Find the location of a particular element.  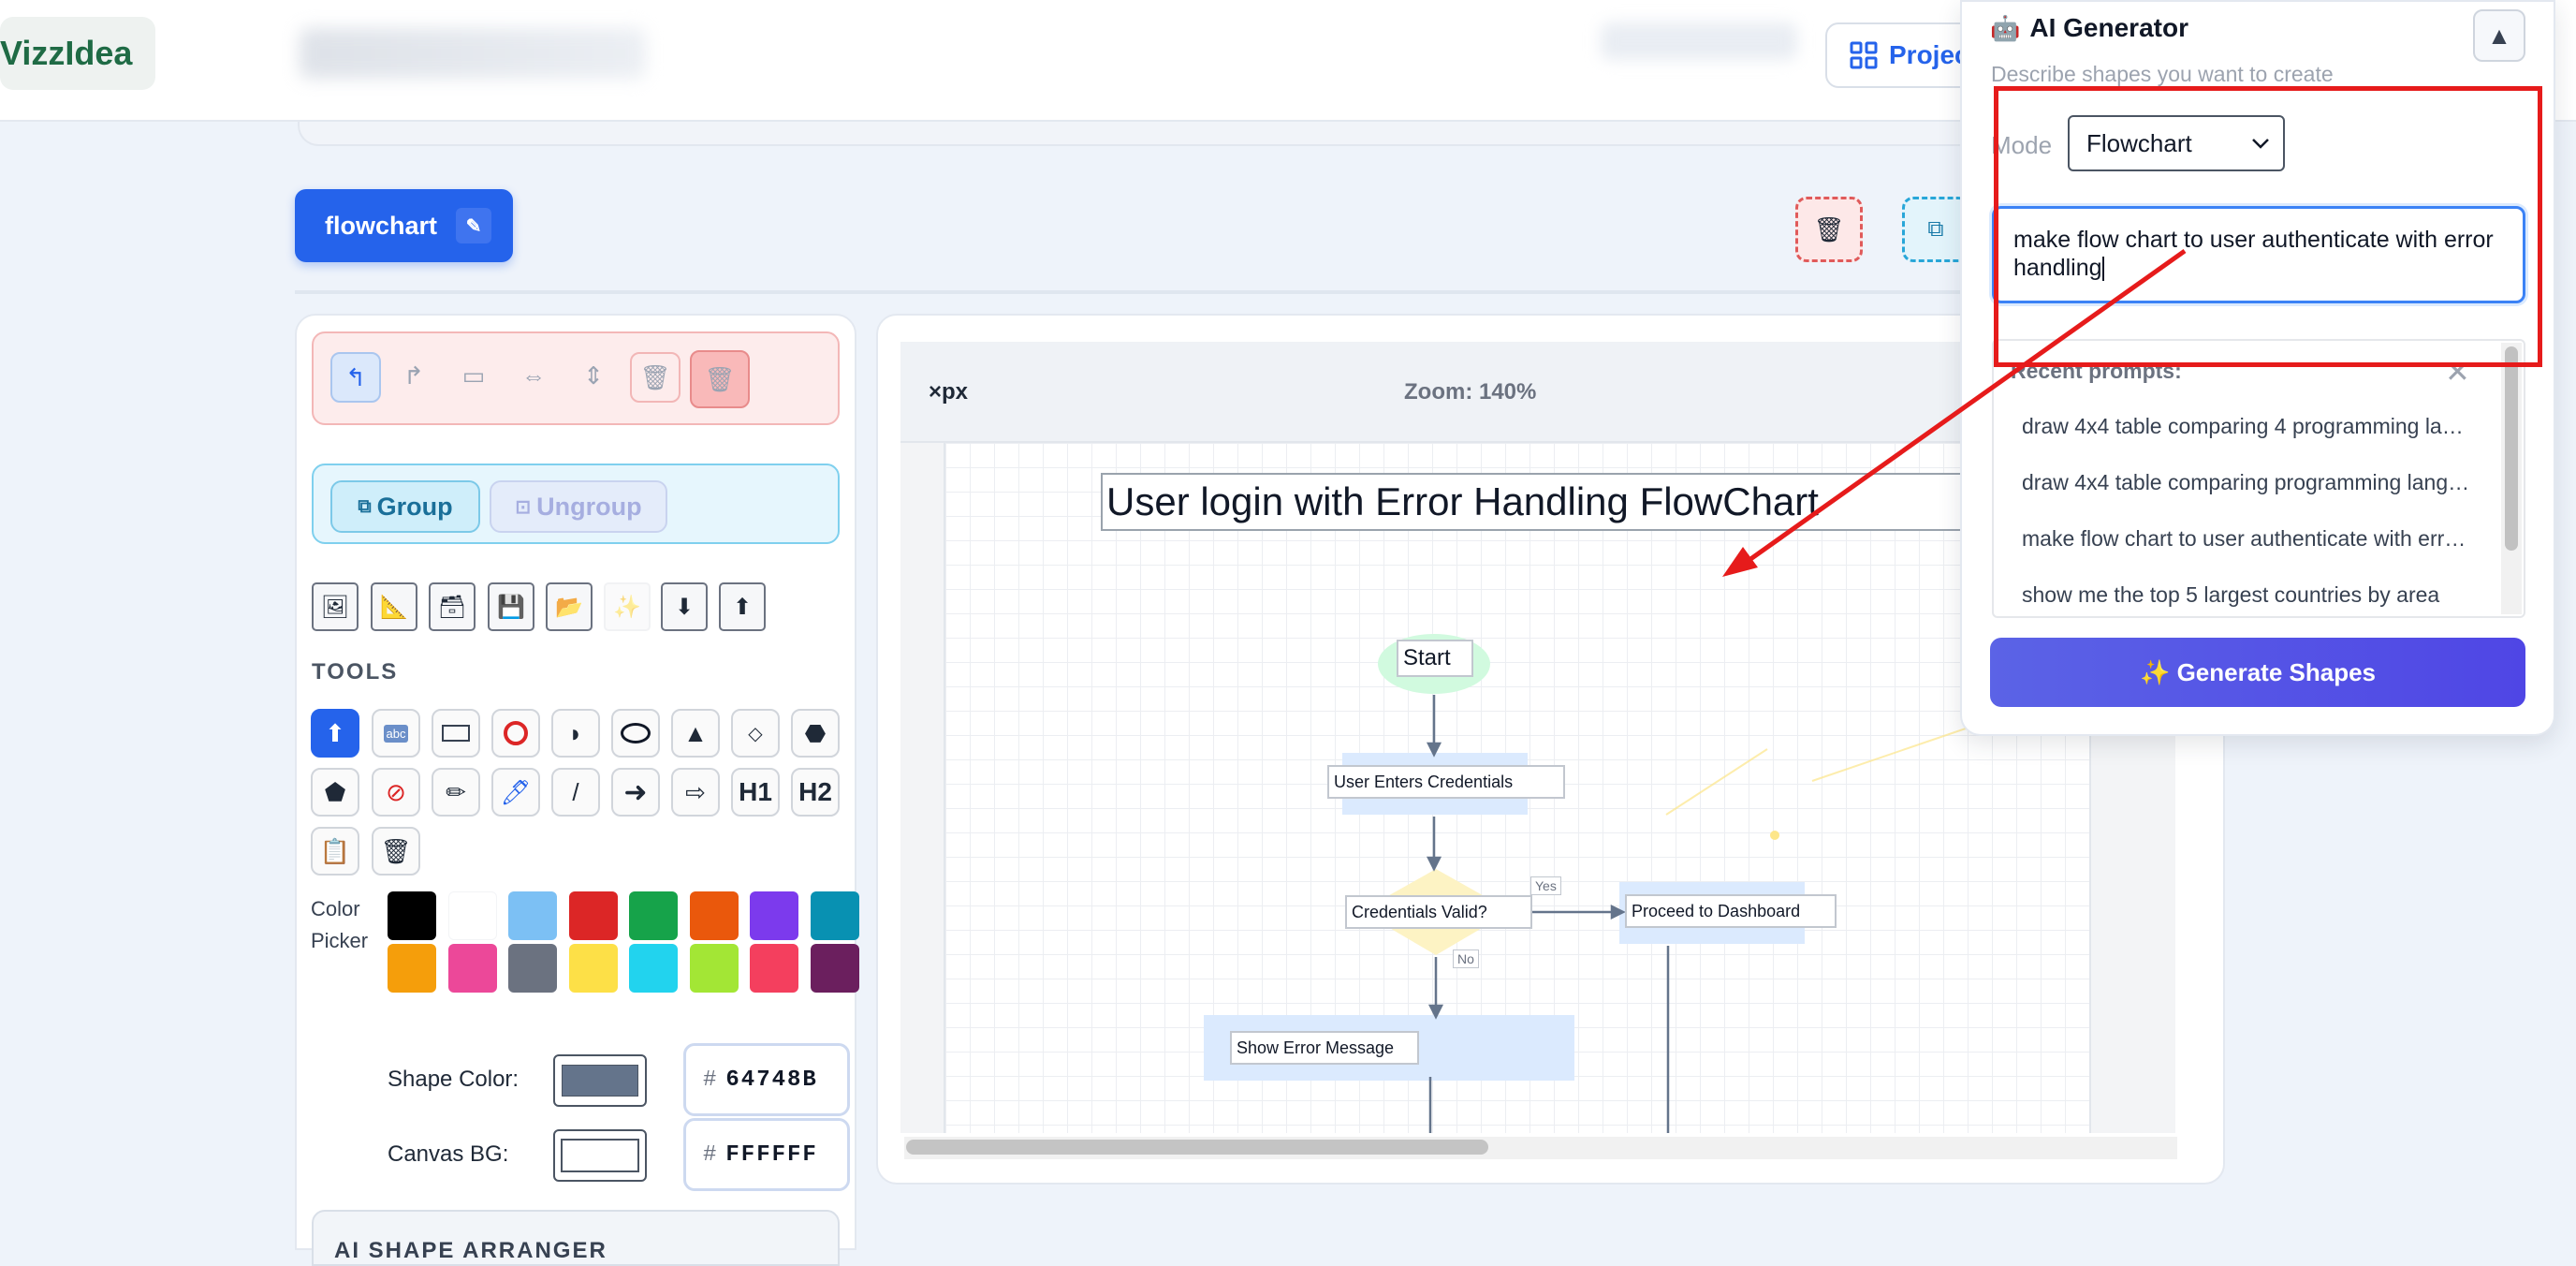

ellipse-icon is located at coordinates (636, 733).